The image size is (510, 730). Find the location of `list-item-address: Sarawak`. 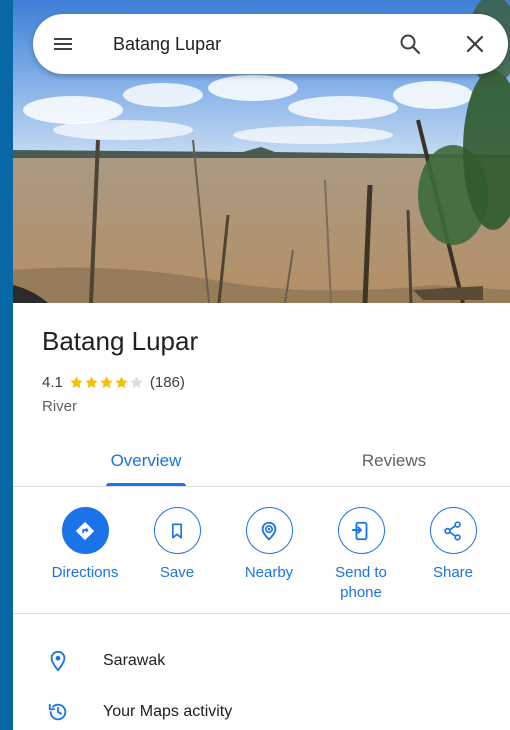

list-item-address: Sarawak is located at coordinates (261, 661).